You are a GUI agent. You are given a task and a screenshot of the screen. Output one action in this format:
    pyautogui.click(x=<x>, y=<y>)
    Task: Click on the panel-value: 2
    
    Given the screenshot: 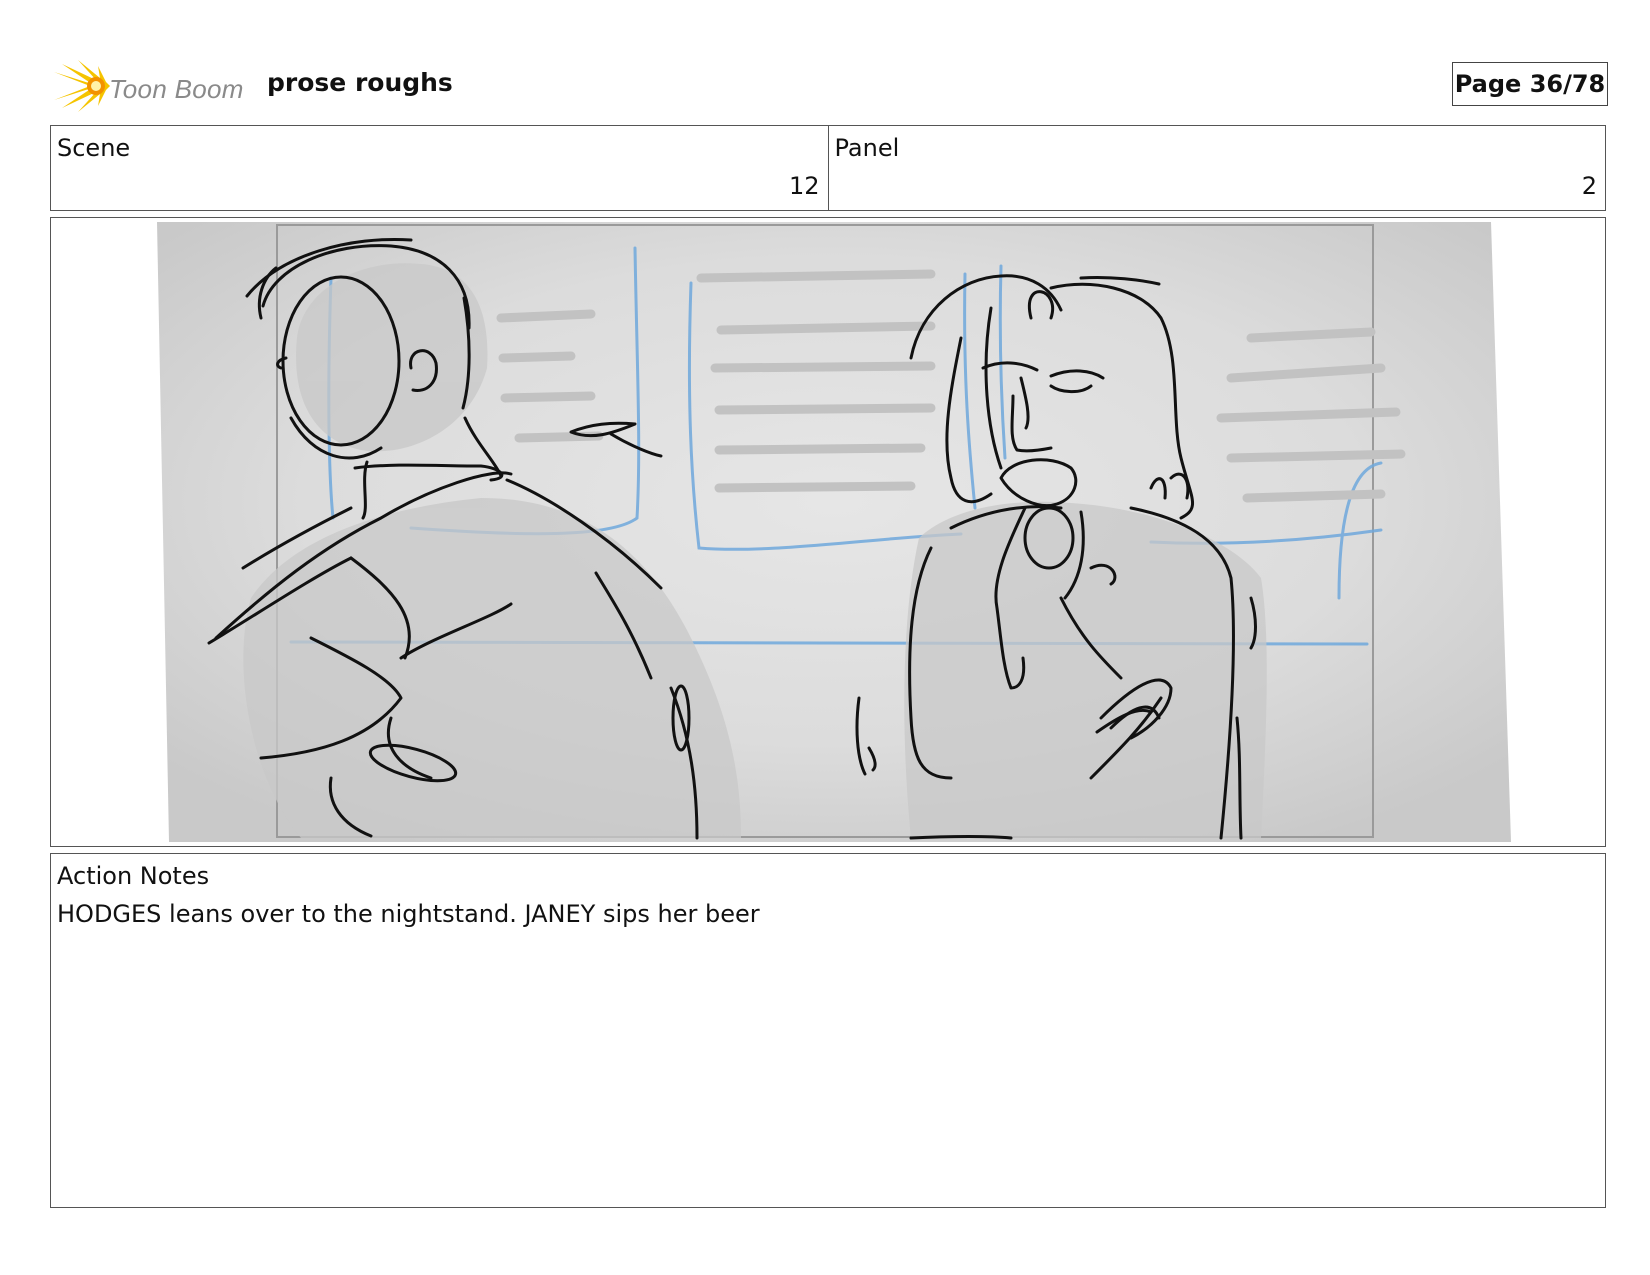 What is the action you would take?
    pyautogui.click(x=1589, y=186)
    